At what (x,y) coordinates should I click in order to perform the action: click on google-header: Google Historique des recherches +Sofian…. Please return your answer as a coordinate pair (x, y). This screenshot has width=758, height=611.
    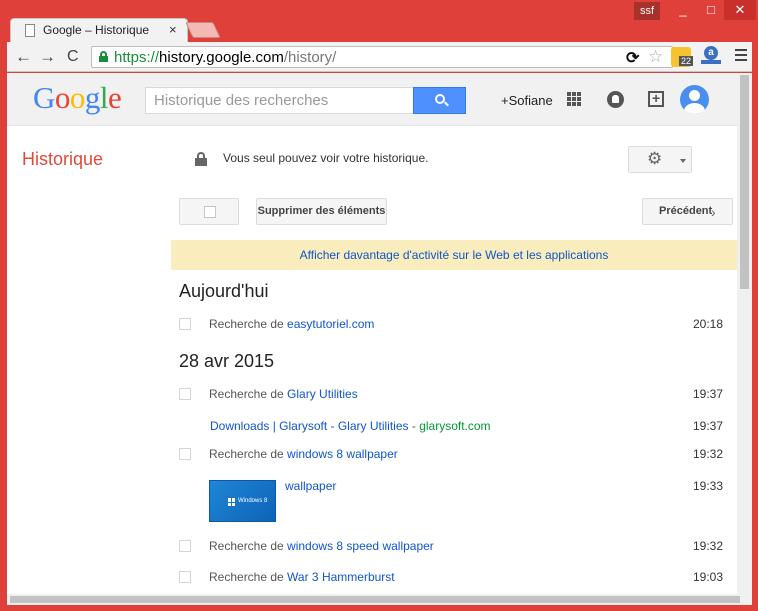
    Looking at the image, I should click on (372, 99).